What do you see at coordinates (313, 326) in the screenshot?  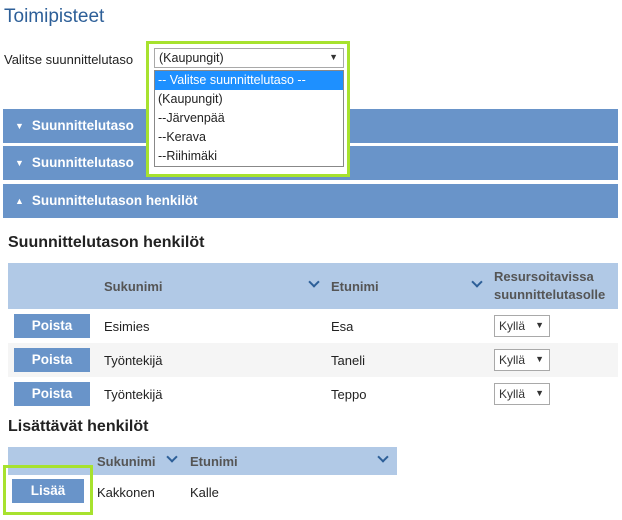 I see `table-row: Poista Esimies Esa Kyllä ▼` at bounding box center [313, 326].